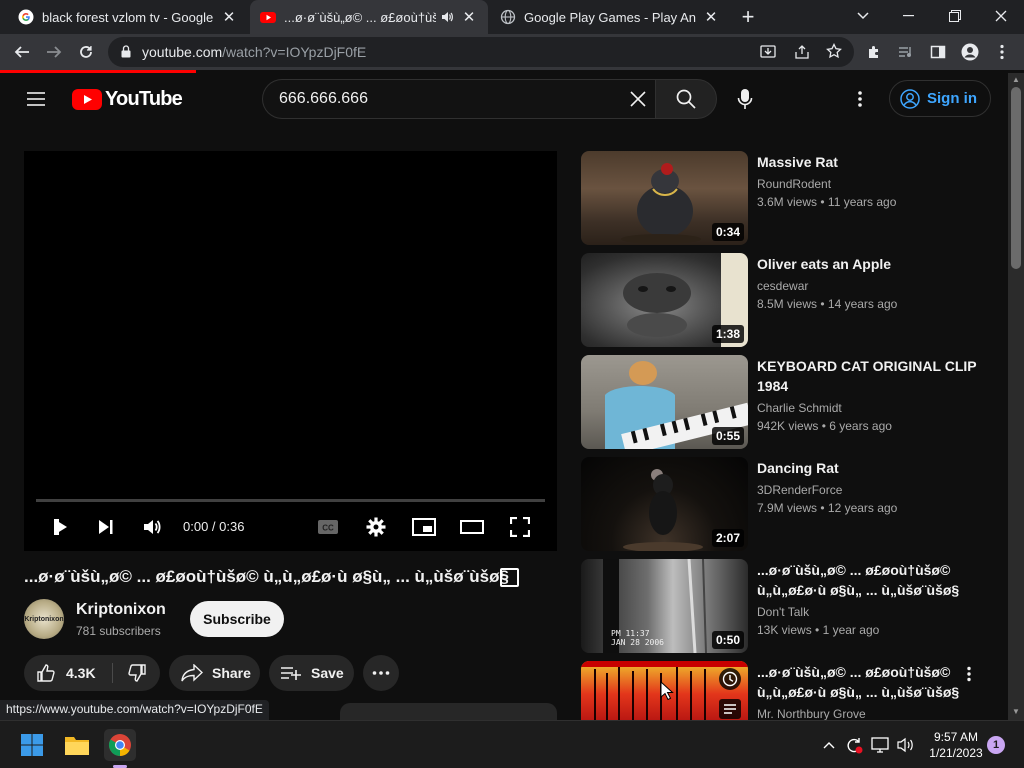 This screenshot has height=768, width=1024. I want to click on restore-button, so click(955, 16).